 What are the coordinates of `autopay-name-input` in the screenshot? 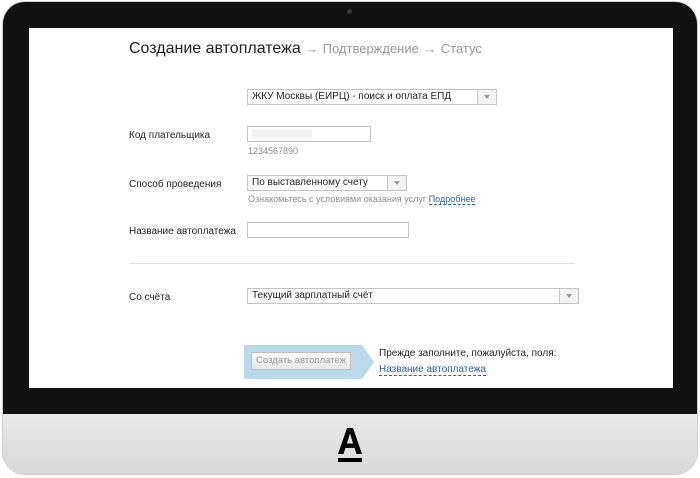 It's located at (328, 230).